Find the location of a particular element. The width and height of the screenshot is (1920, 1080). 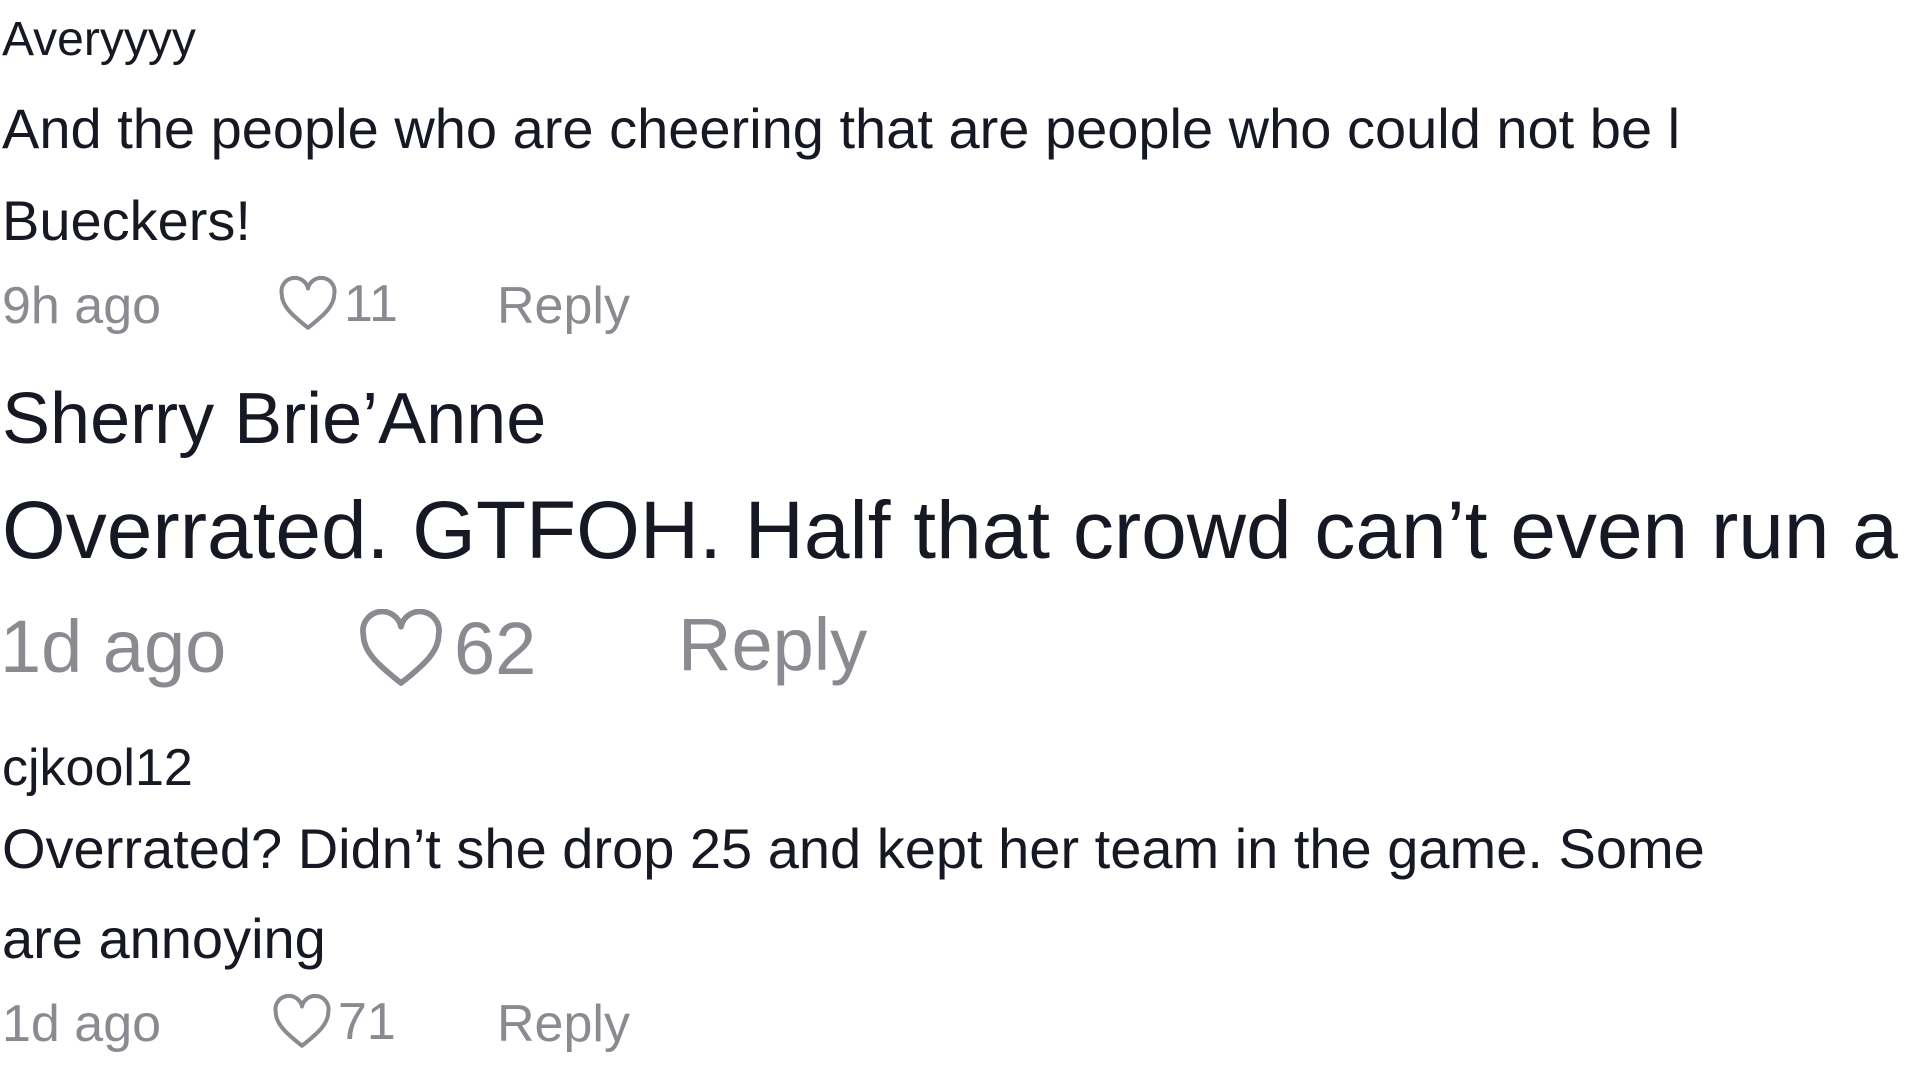

comment-text-line: Bueckers! is located at coordinates (126, 220).